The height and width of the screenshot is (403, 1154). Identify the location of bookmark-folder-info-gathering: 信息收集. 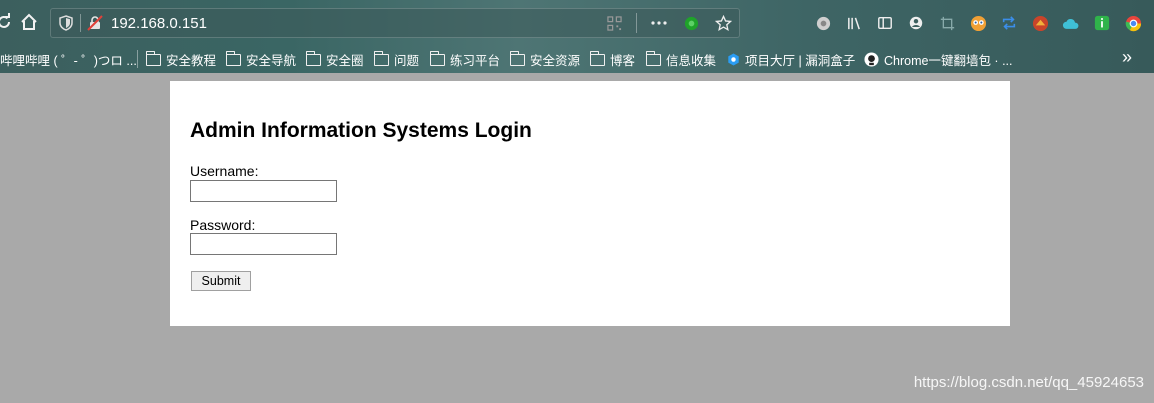
(681, 59).